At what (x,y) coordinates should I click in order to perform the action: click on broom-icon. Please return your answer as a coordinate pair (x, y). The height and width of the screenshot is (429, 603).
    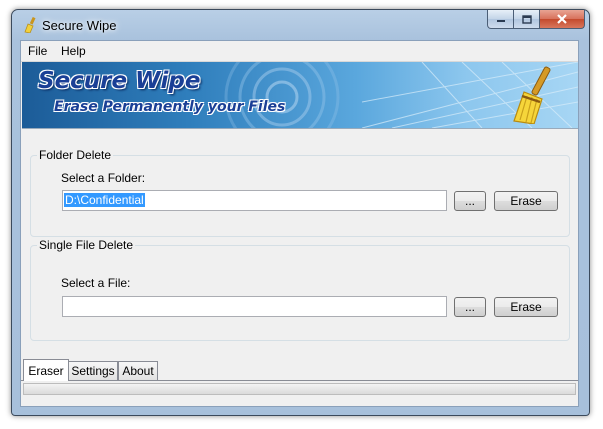
    Looking at the image, I should click on (30, 25).